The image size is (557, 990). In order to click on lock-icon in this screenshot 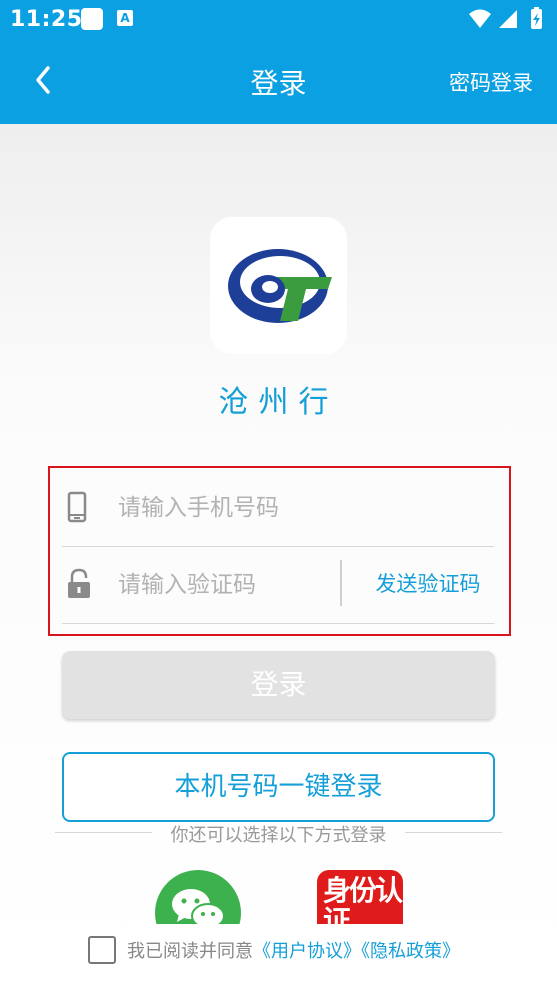, I will do `click(79, 583)`.